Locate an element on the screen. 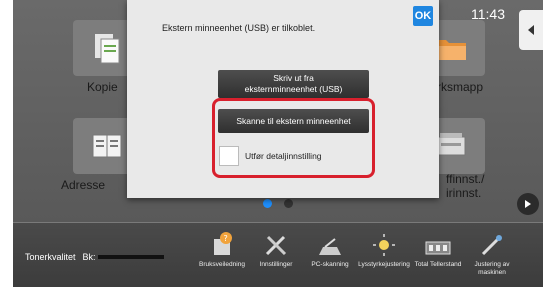  print-from-usb-button: Skriv ut fra eksternminneenhet (USB) is located at coordinates (293, 84).